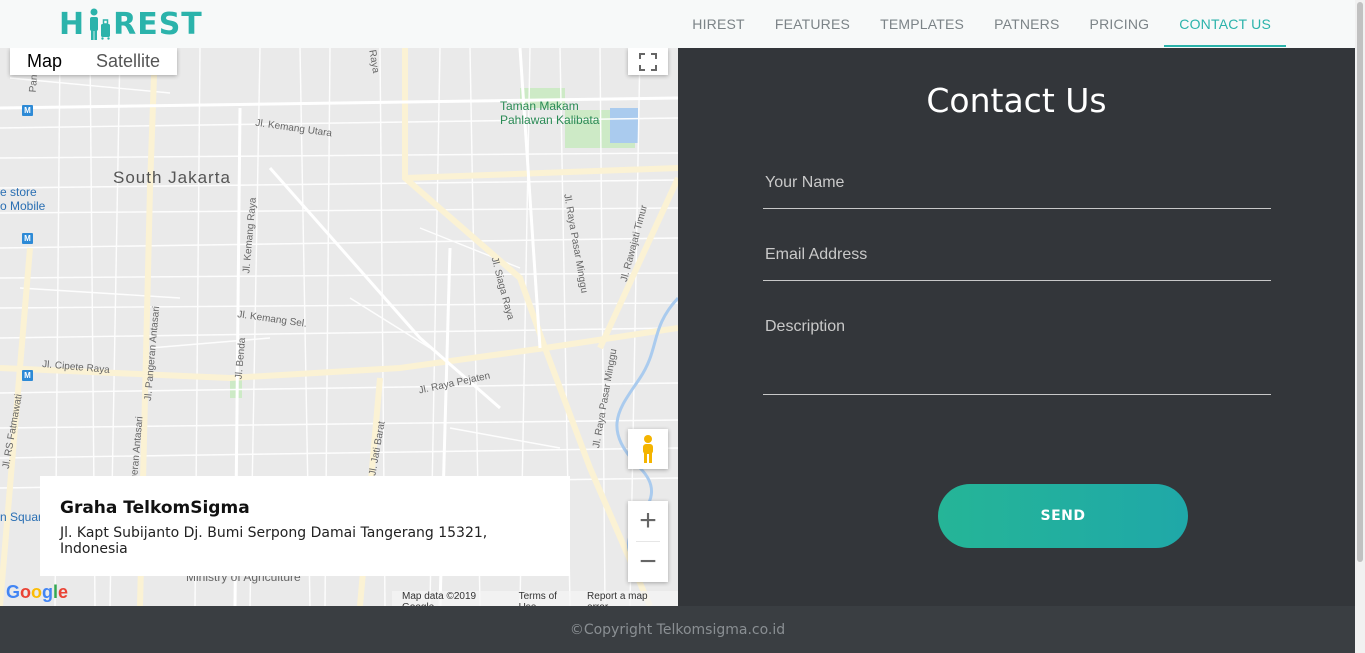 The height and width of the screenshot is (653, 1365). I want to click on map-data-label: Map data ©2019 Google, so click(439, 598).